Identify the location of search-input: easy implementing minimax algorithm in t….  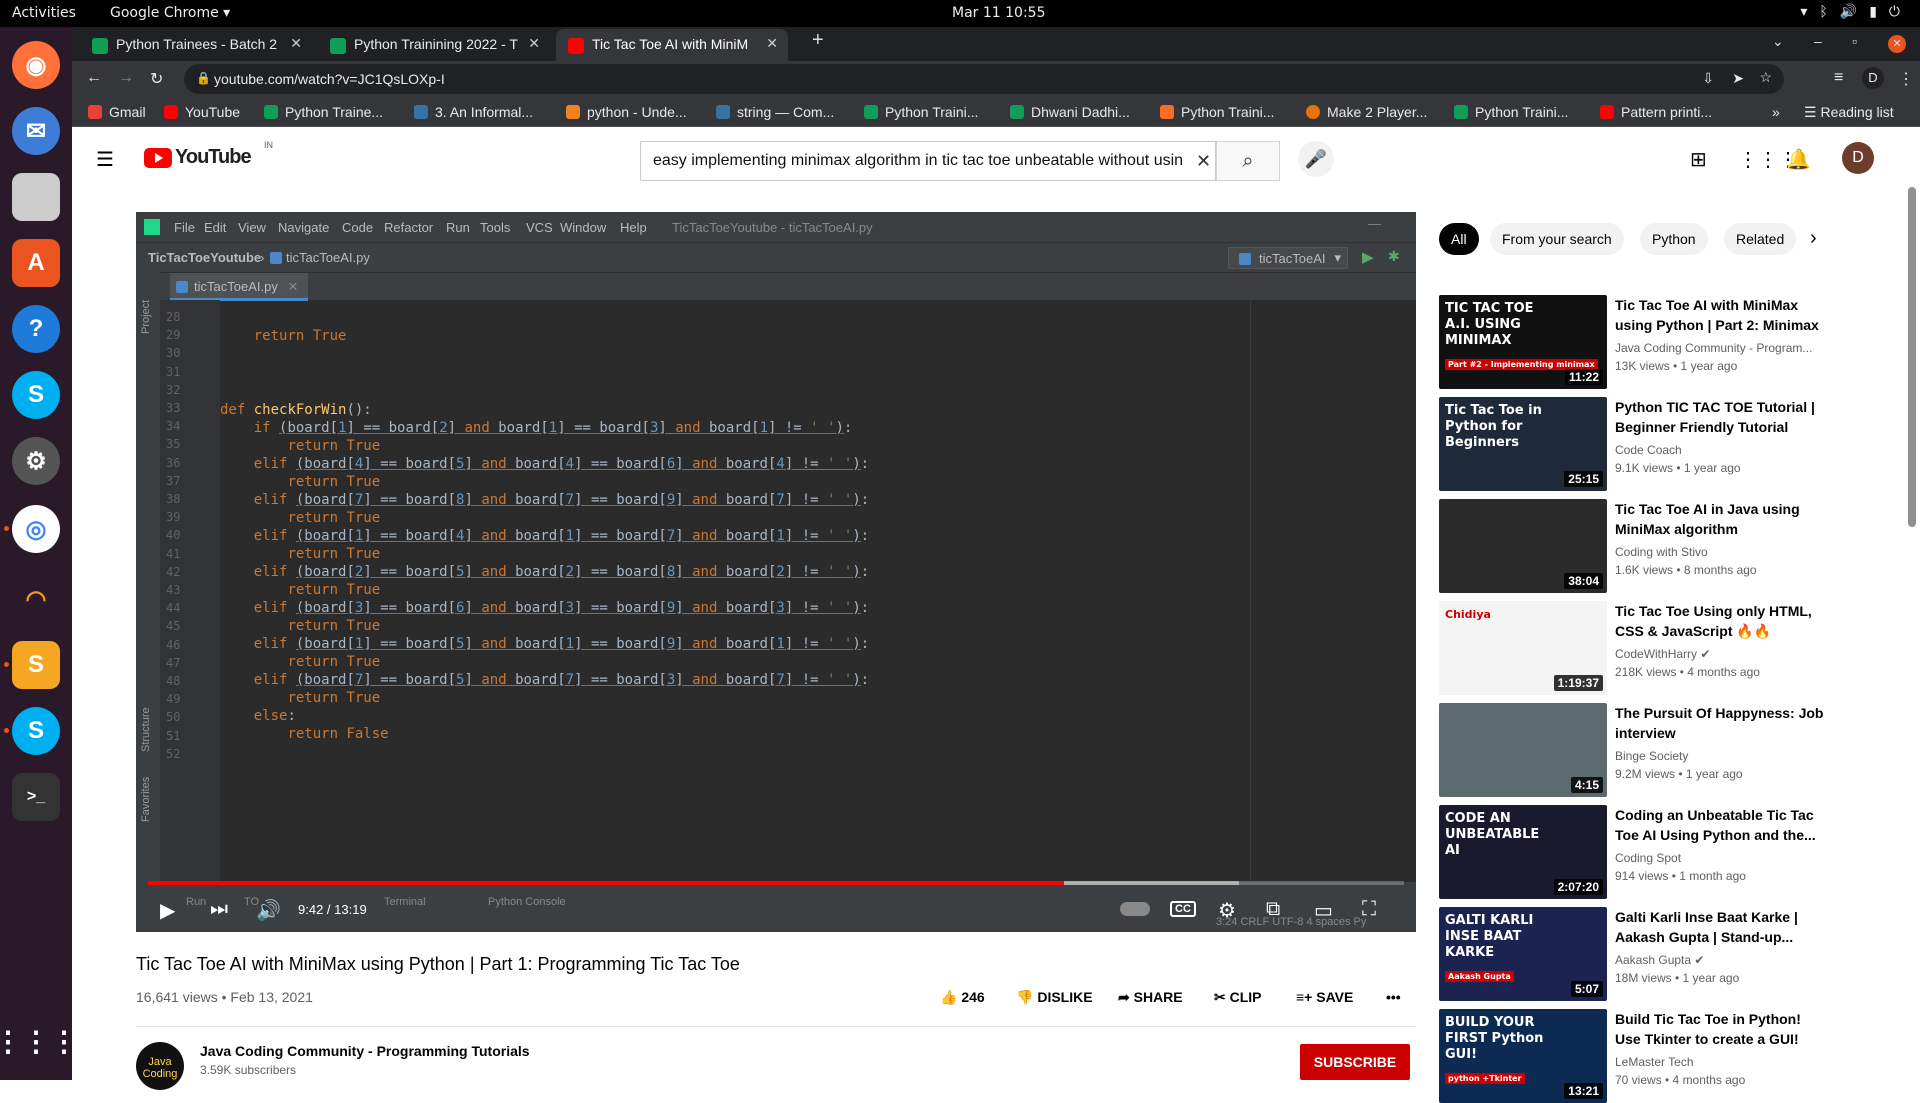
(928, 161).